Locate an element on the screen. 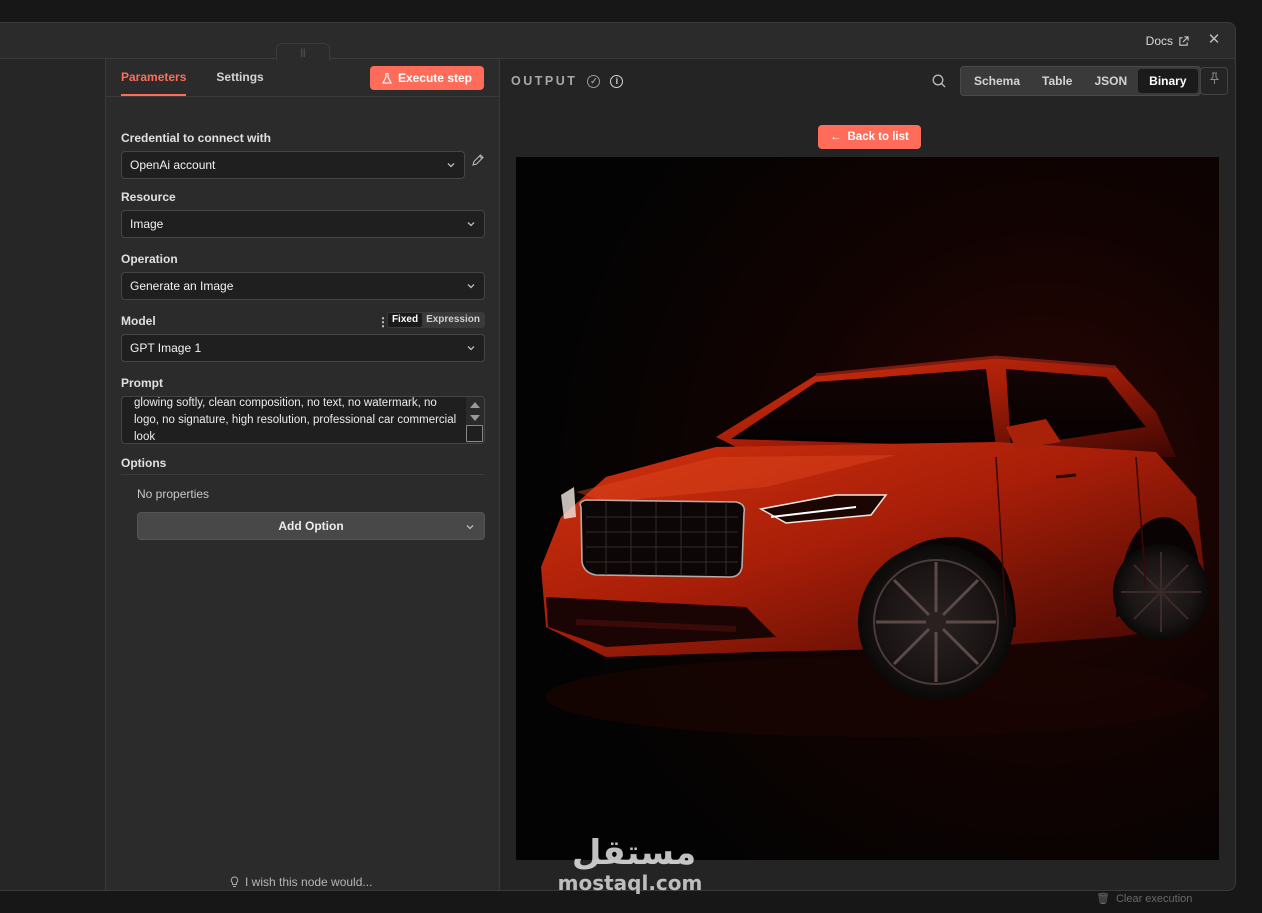 Image resolution: width=1262 pixels, height=913 pixels. scroll-down-icon is located at coordinates (475, 418).